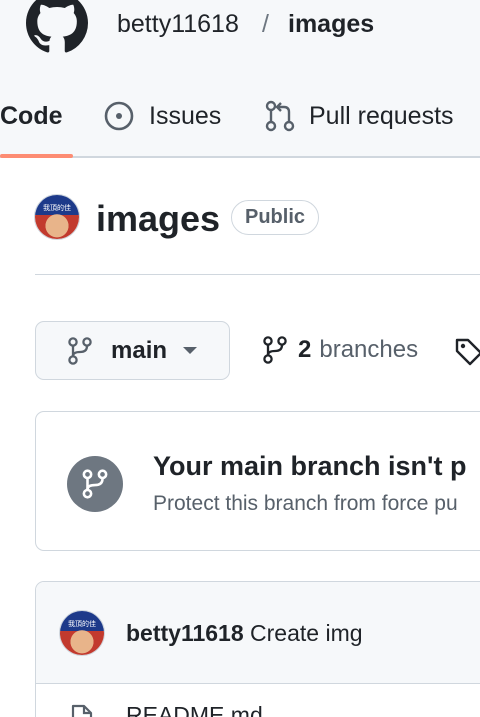  I want to click on tab-pull-requests-label: Pull requests, so click(381, 115).